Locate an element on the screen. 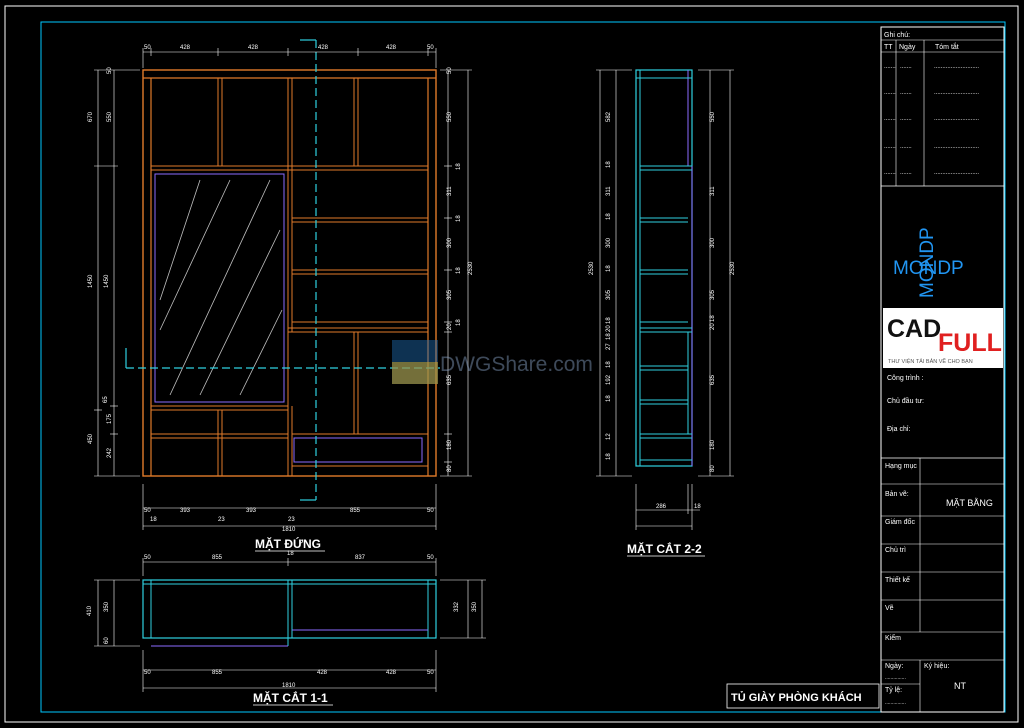  drawing-title: TỦ GIÀY PHÒNG KHÁCH is located at coordinates (796, 697).